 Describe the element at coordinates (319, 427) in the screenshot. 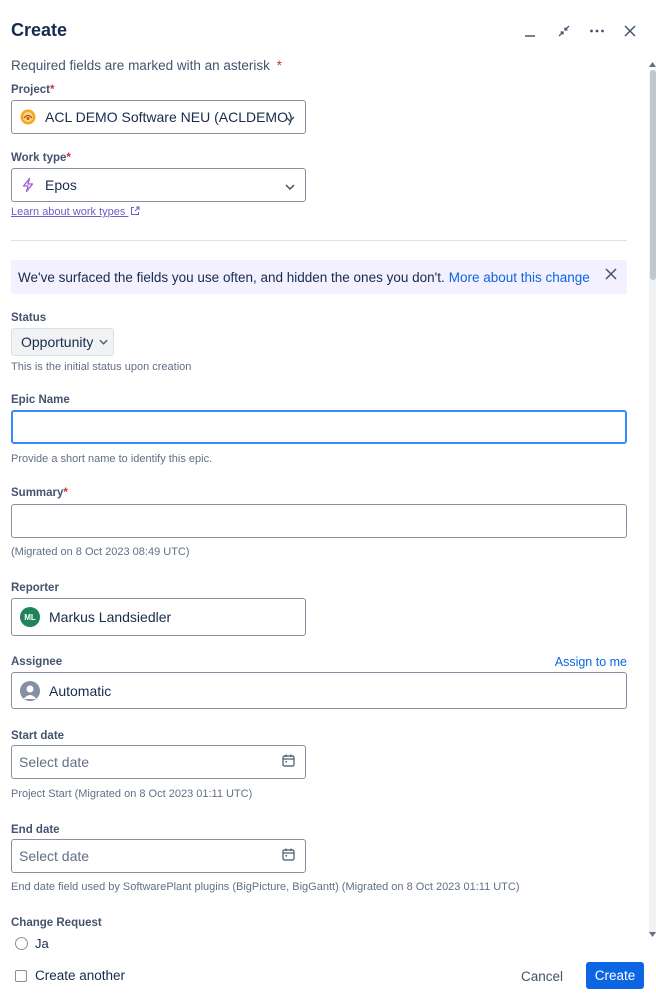

I see `epic-name-input` at that location.